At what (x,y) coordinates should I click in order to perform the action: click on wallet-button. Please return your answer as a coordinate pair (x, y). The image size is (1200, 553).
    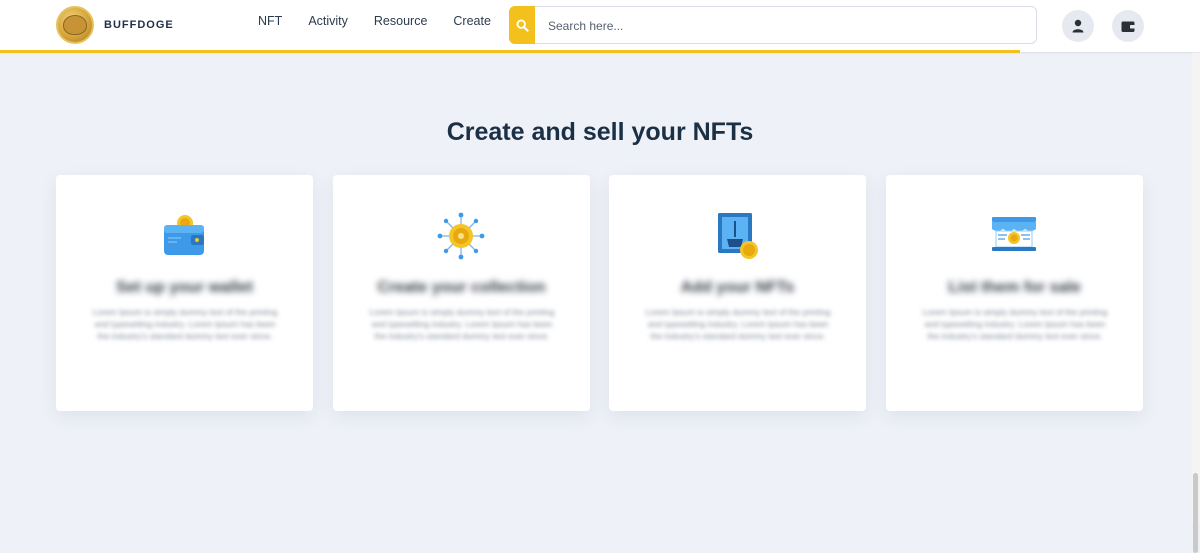
    Looking at the image, I should click on (1128, 26).